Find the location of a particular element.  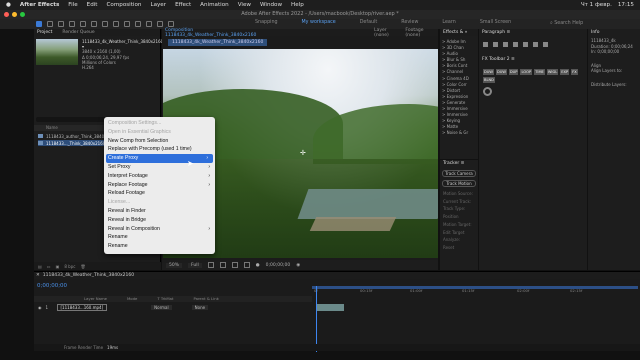

hand-tool-icon is located at coordinates (50, 24).